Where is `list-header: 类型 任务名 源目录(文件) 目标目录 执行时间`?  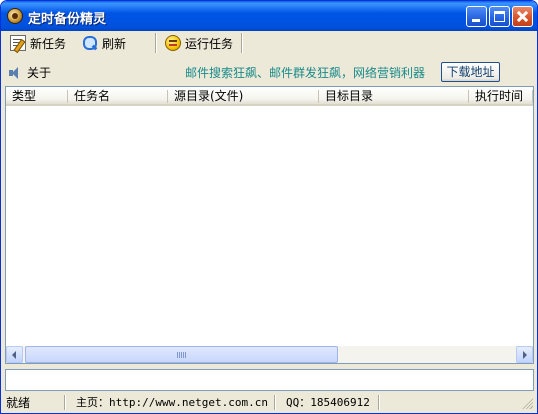
list-header: 类型 任务名 源目录(文件) 目标目录 执行时间 is located at coordinates (269, 96).